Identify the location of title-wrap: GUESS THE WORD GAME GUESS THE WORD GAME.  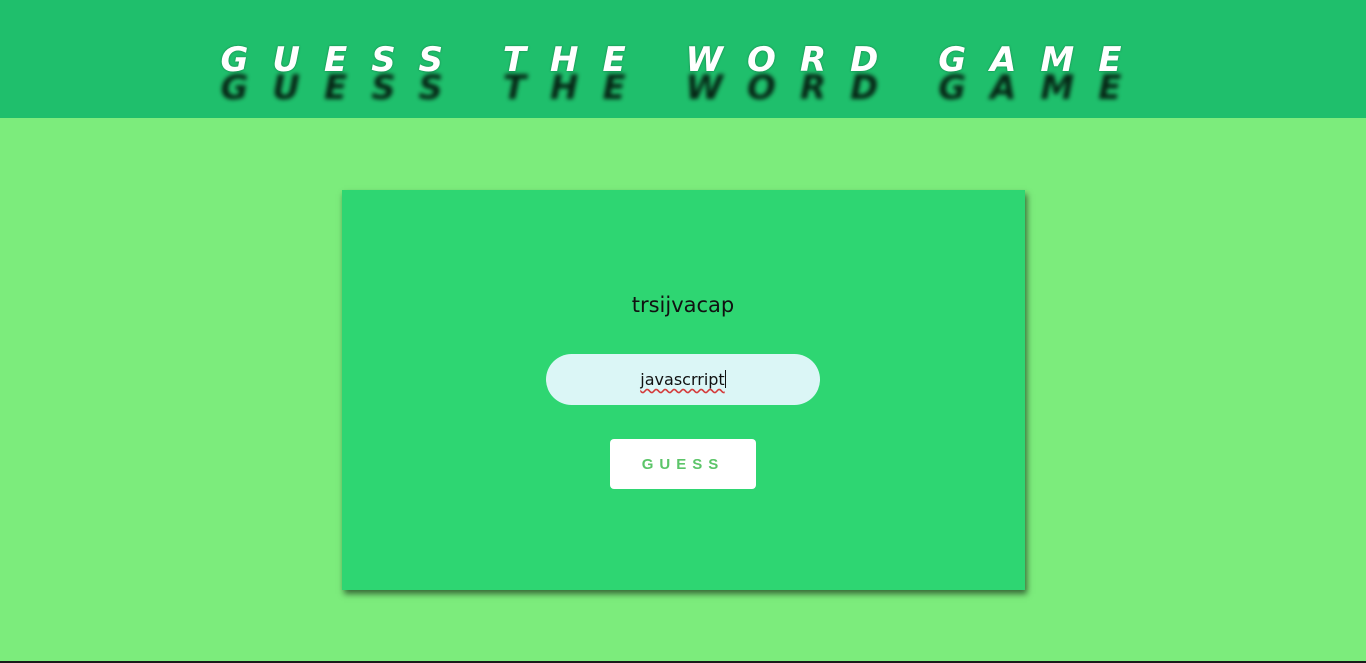
(683, 73).